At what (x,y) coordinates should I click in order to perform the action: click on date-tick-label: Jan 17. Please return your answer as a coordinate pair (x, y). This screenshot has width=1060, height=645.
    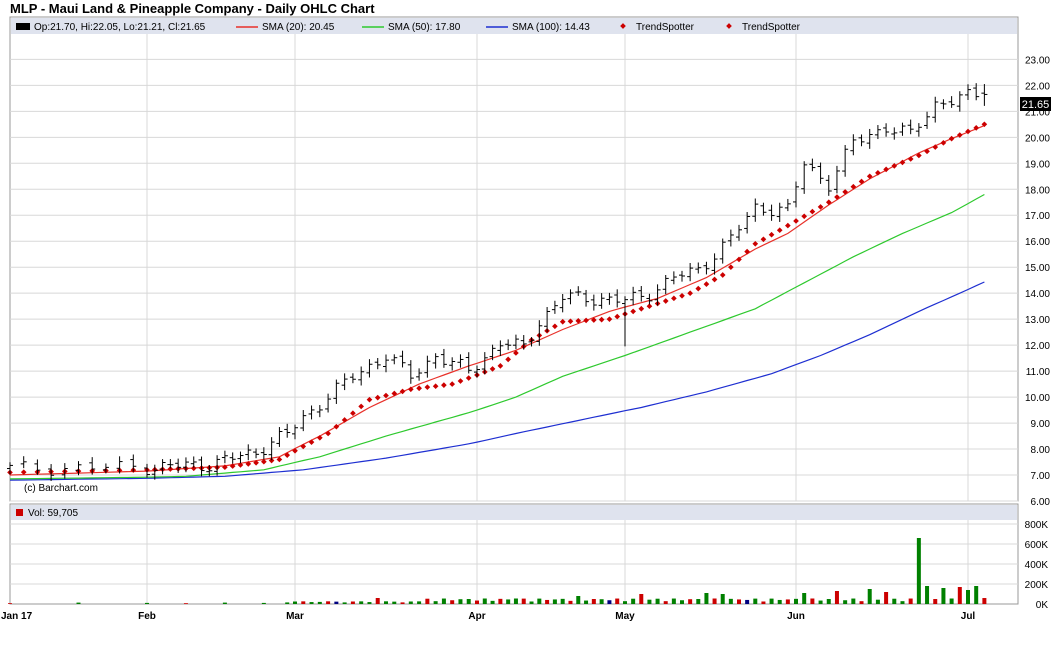
    Looking at the image, I should click on (17, 616).